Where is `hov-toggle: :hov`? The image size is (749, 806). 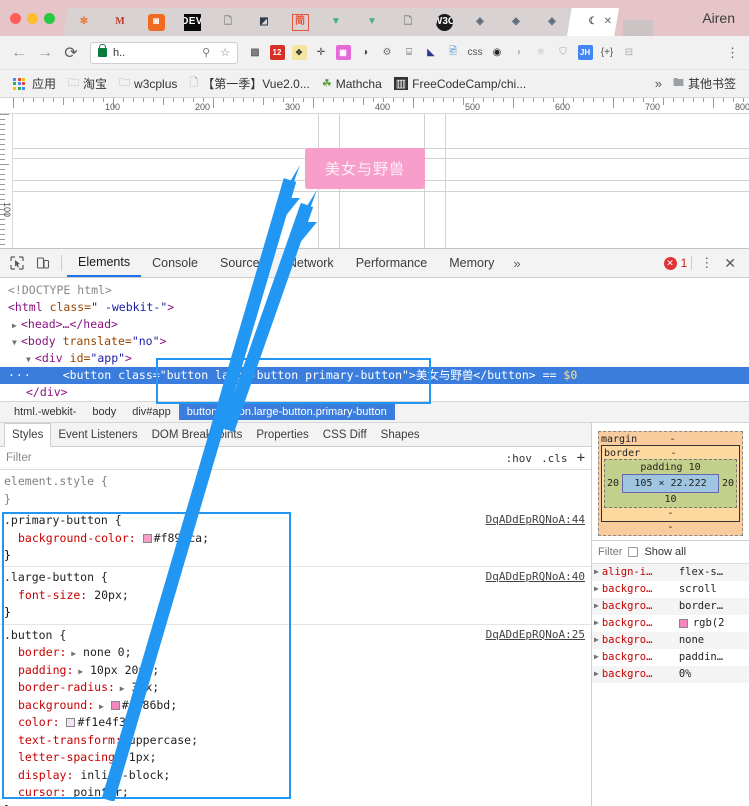
hov-toggle: :hov is located at coordinates (519, 458).